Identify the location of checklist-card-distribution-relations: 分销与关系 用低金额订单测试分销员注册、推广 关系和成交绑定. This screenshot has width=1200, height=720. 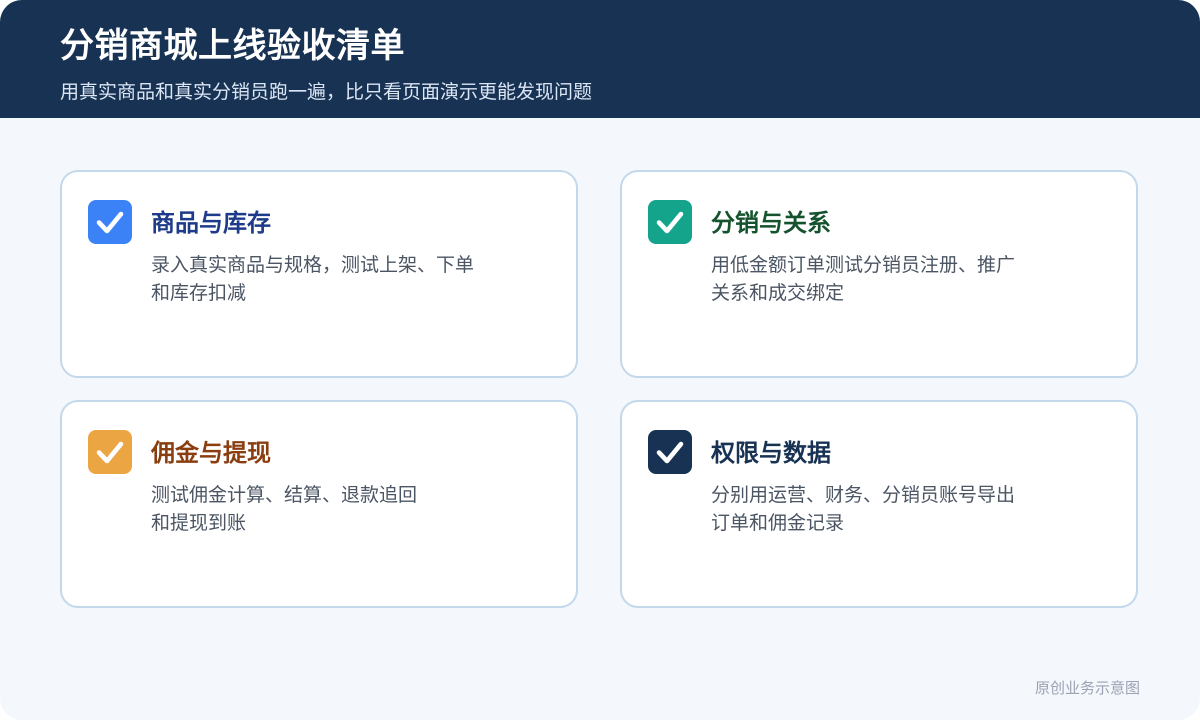
(879, 274).